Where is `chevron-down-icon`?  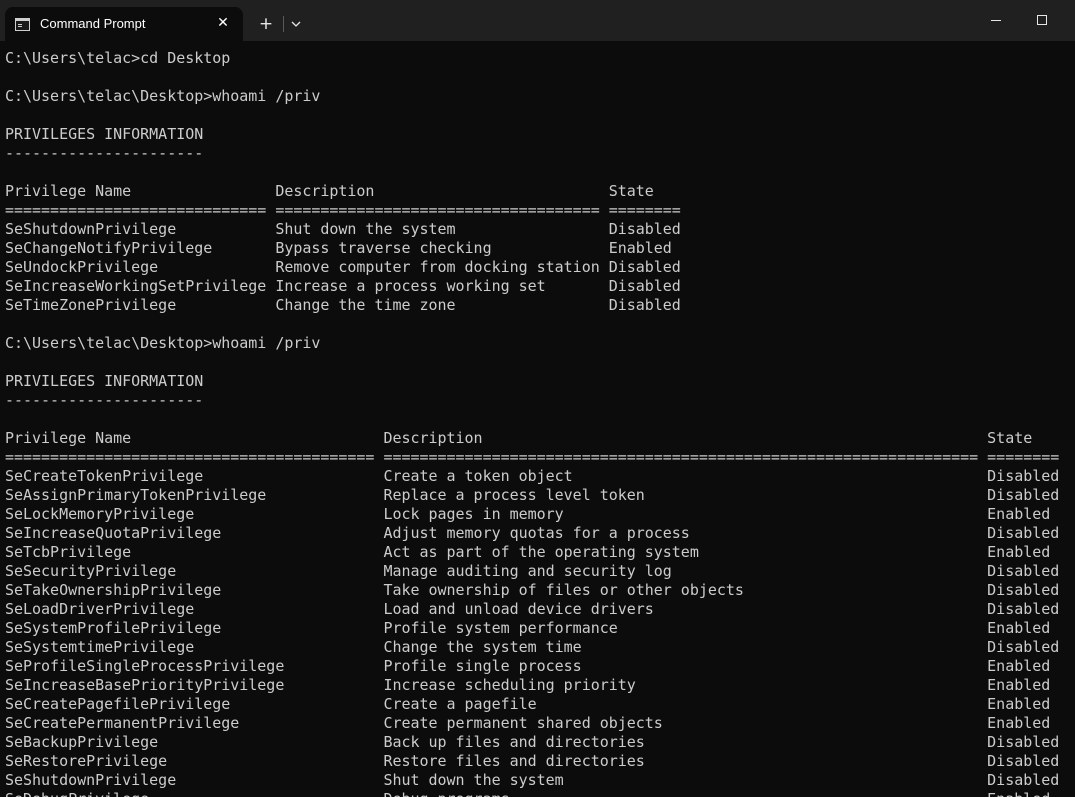 chevron-down-icon is located at coordinates (296, 24).